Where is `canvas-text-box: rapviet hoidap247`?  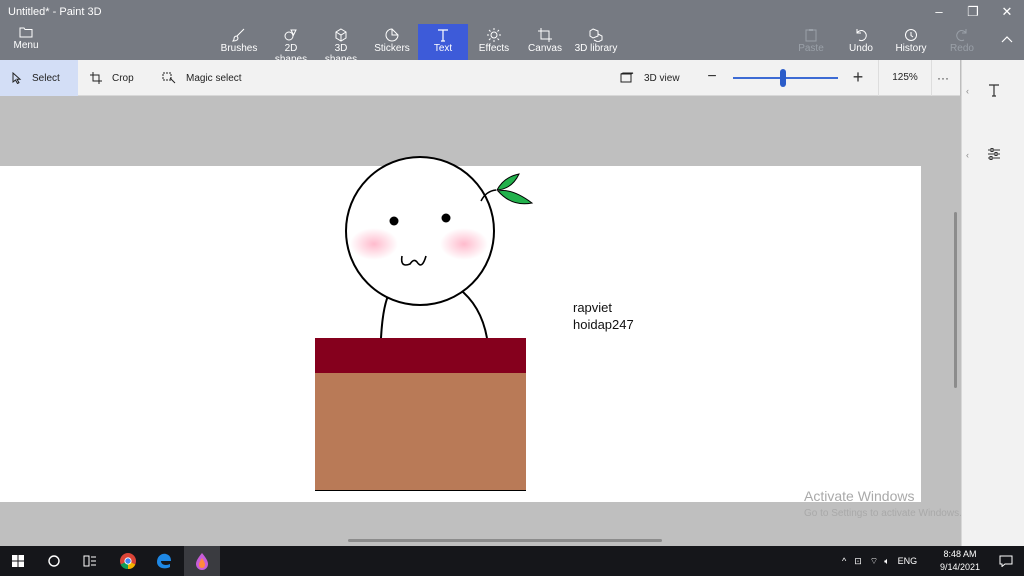 canvas-text-box: rapviet hoidap247 is located at coordinates (603, 316).